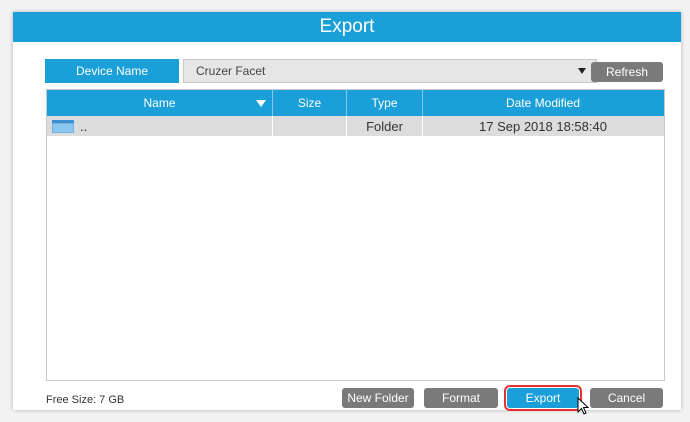  I want to click on column-header-name: Name, so click(160, 103).